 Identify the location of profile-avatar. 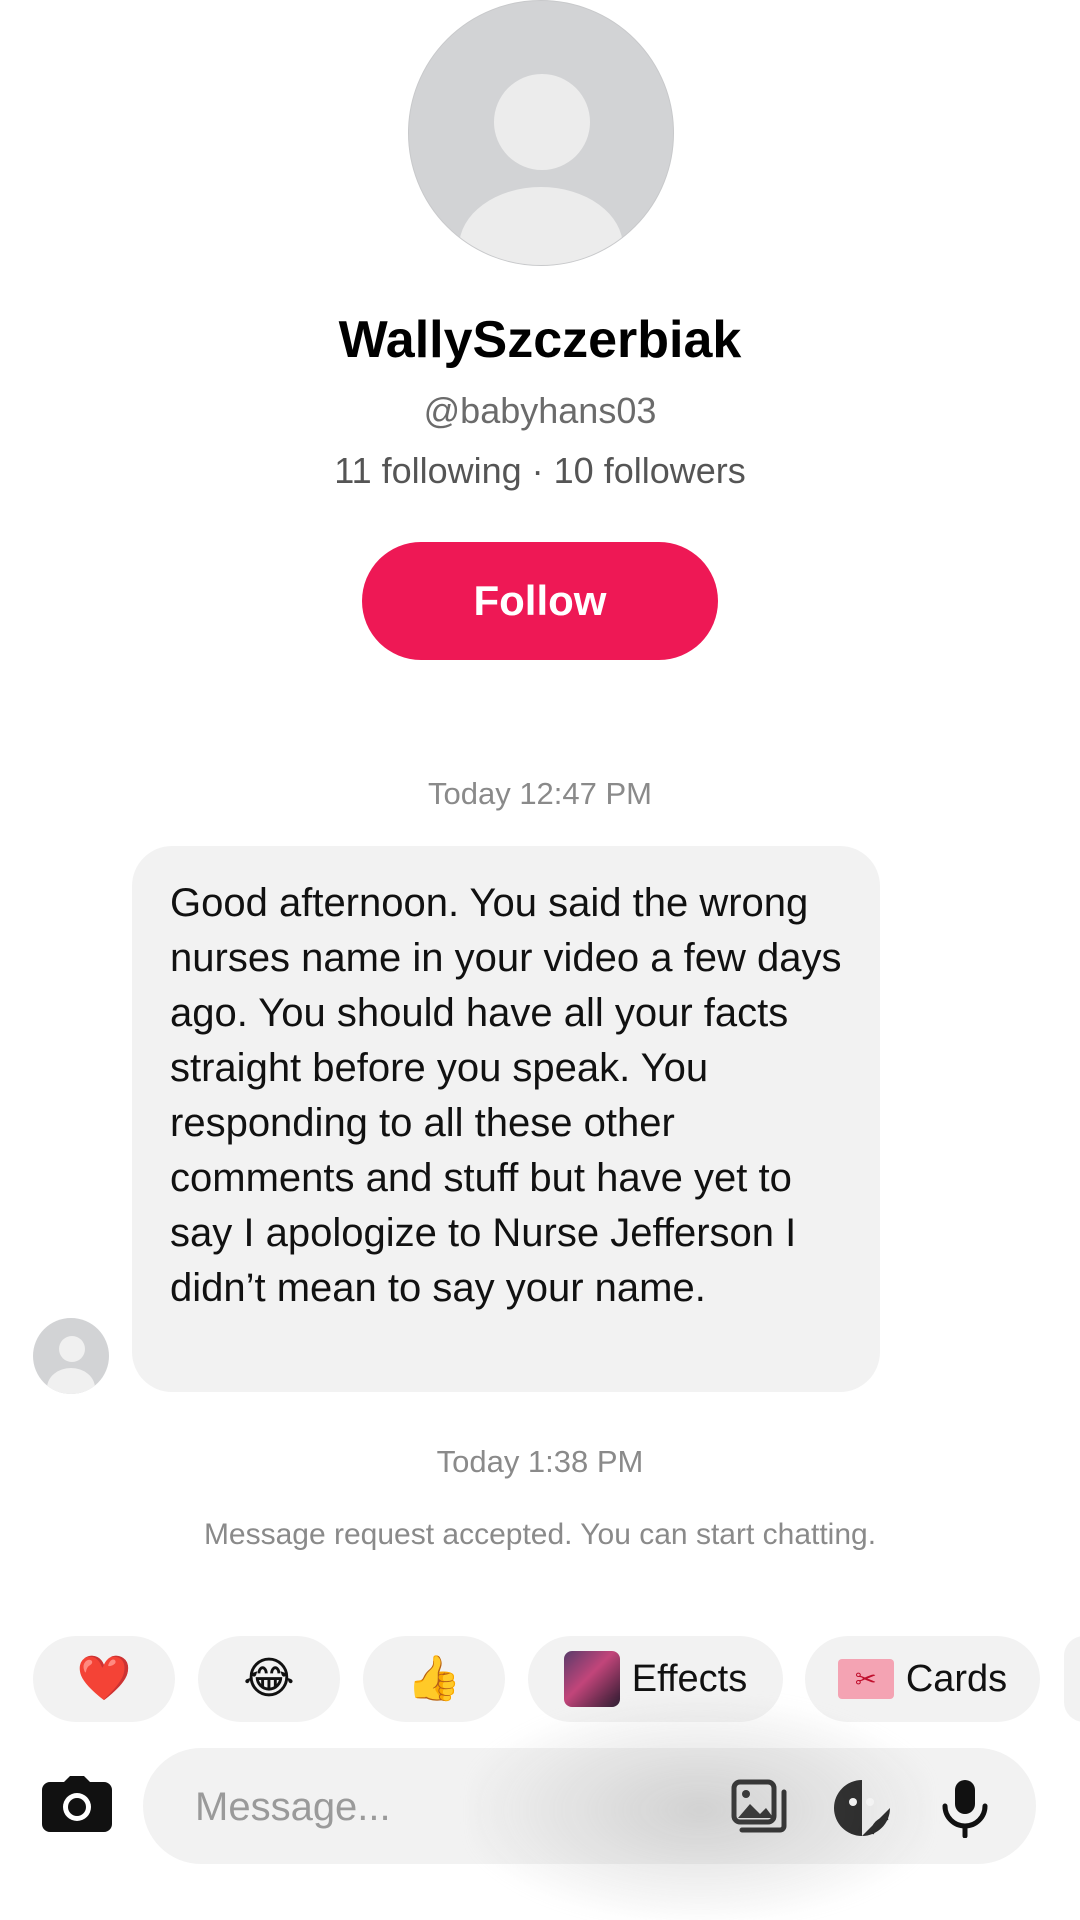
(541, 133).